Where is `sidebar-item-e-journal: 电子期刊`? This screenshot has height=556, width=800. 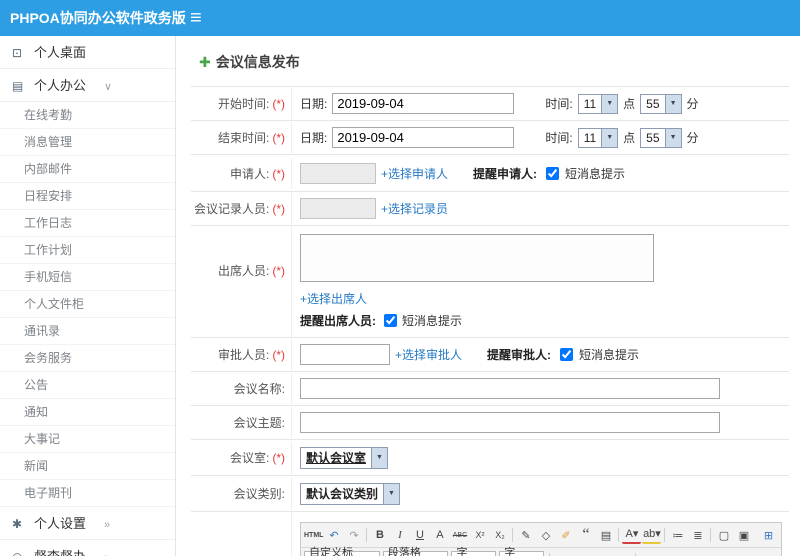 sidebar-item-e-journal: 电子期刊 is located at coordinates (87, 493).